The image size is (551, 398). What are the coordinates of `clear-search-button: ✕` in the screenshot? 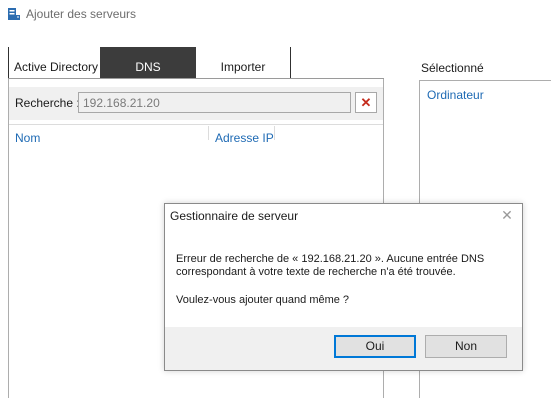 It's located at (366, 102).